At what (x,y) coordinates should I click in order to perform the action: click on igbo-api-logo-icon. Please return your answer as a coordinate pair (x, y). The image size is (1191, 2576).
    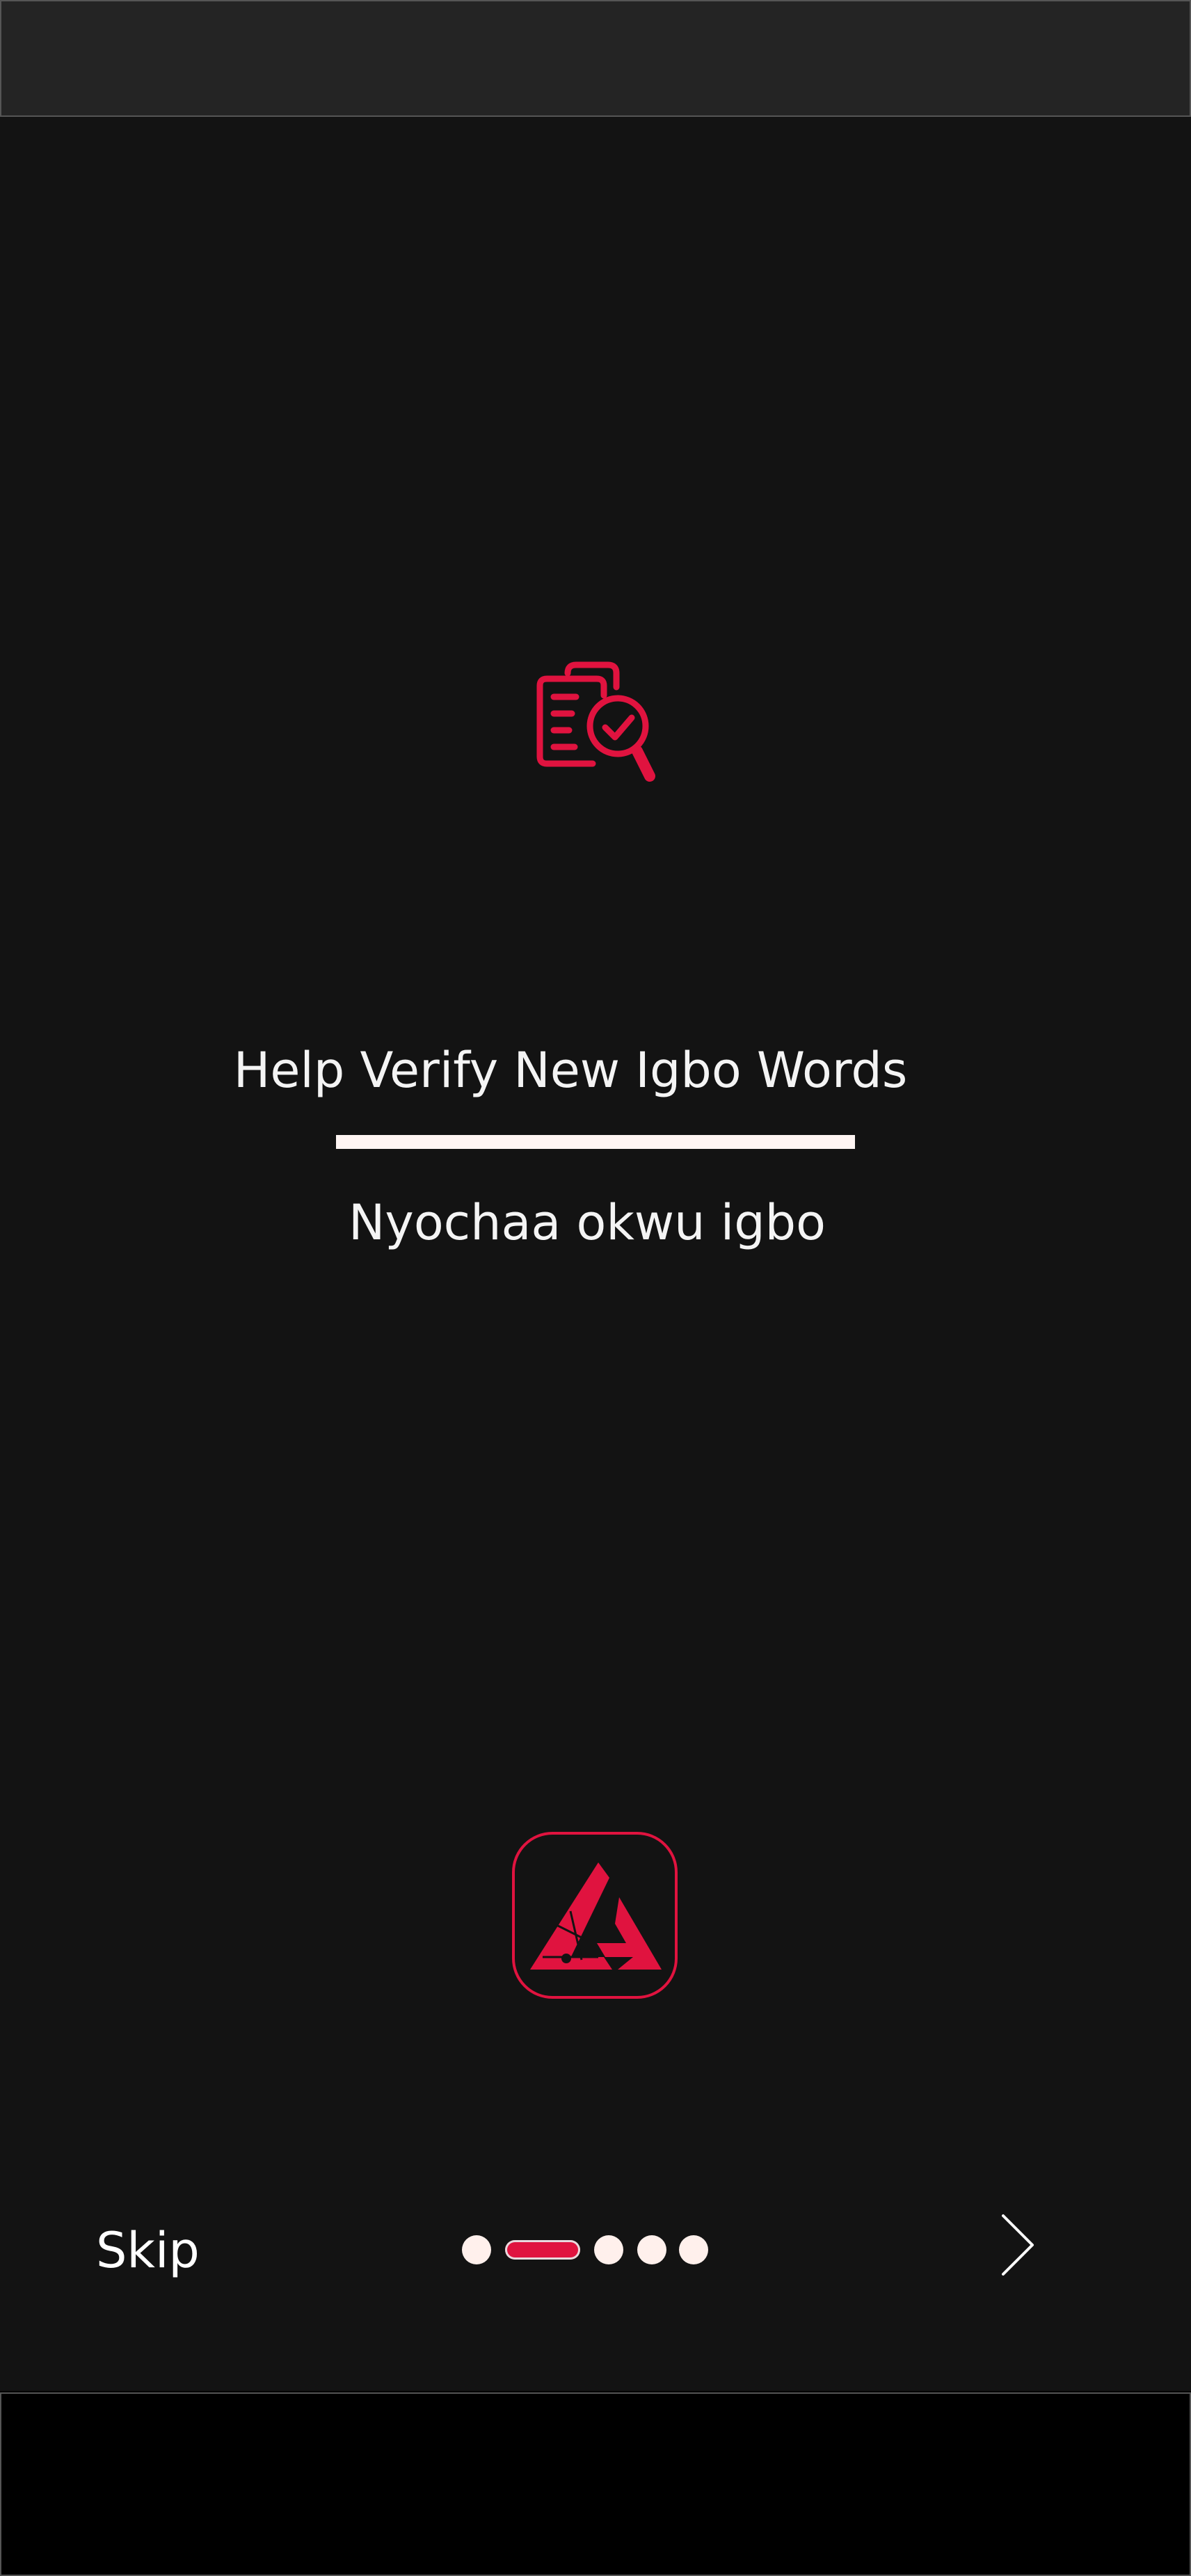
    Looking at the image, I should click on (596, 1916).